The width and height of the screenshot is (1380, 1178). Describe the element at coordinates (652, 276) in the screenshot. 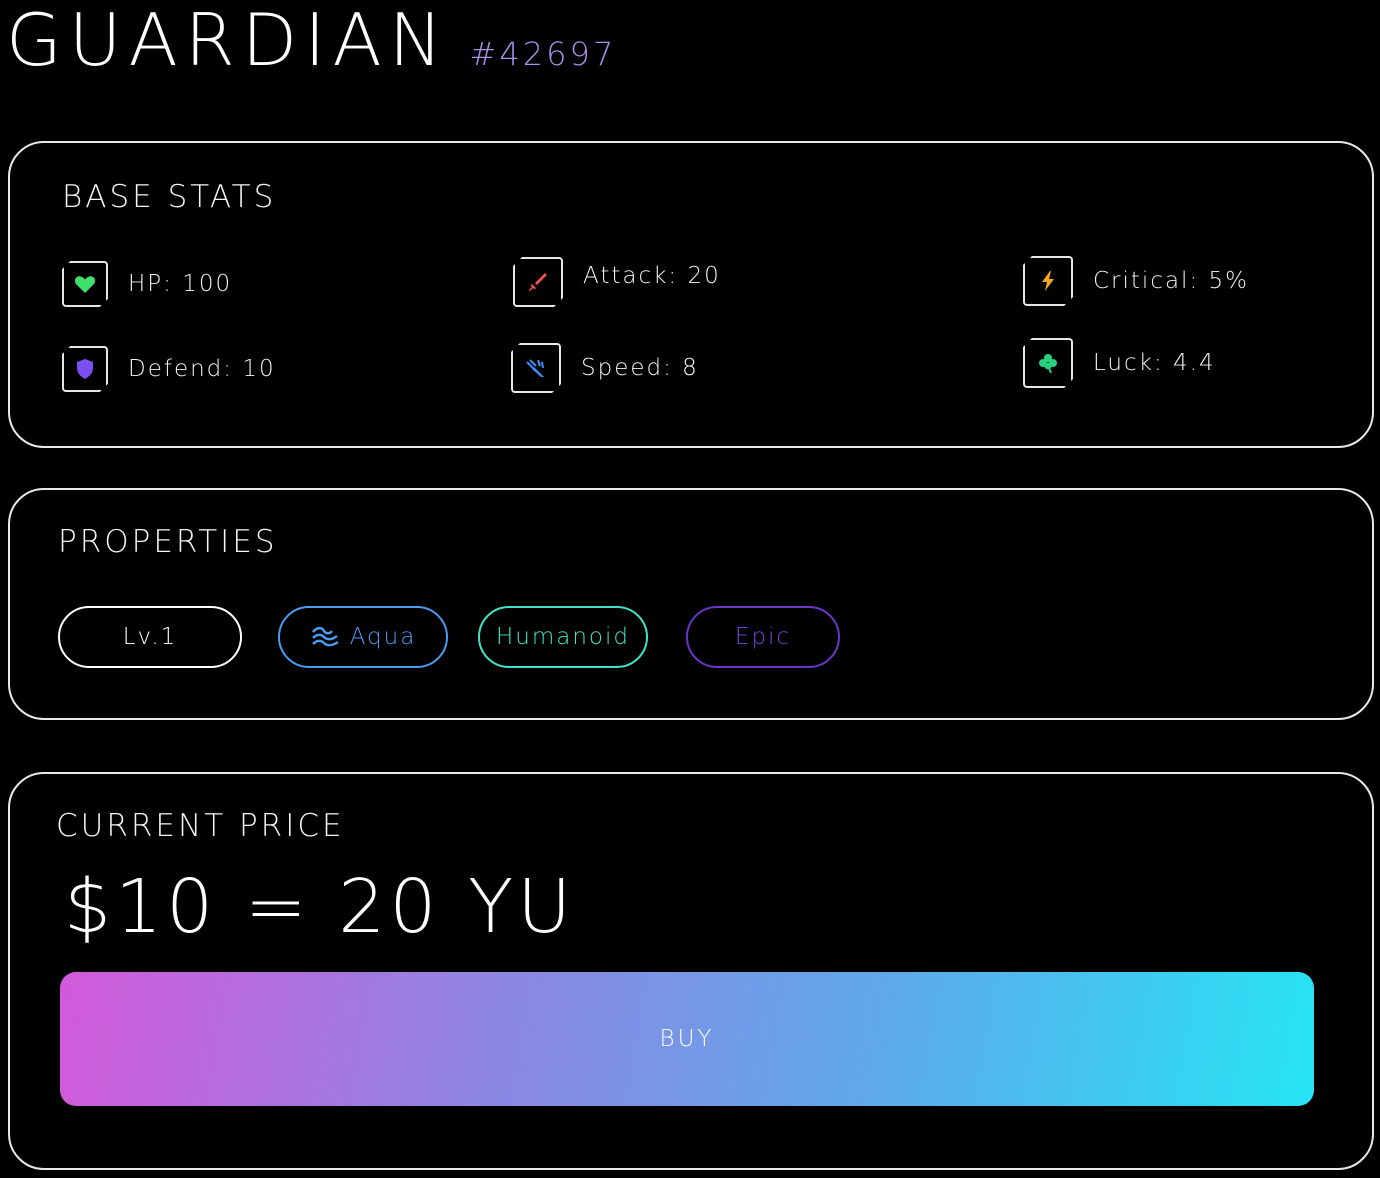

I see `stat-label: Attack: 20` at that location.